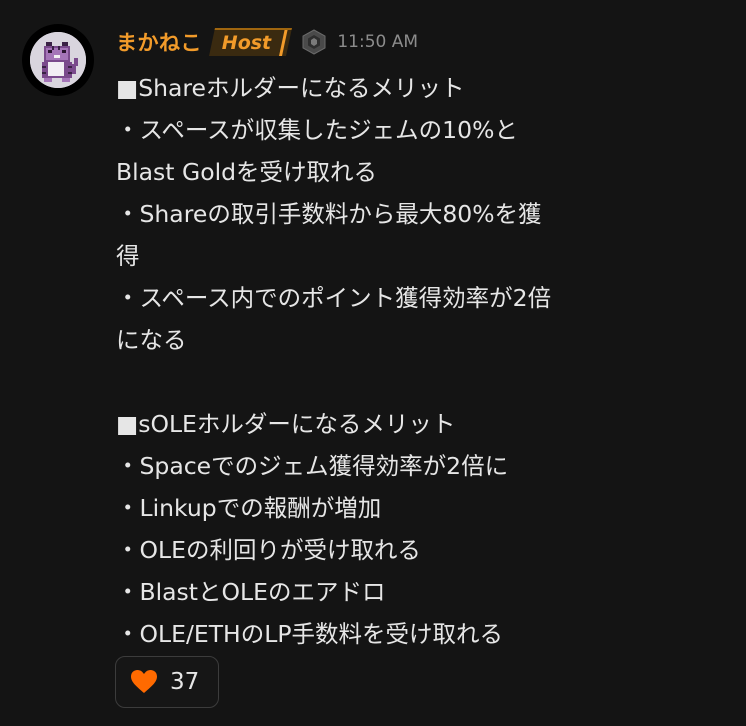  Describe the element at coordinates (314, 42) in the screenshot. I see `hexagon-rank-icon` at that location.